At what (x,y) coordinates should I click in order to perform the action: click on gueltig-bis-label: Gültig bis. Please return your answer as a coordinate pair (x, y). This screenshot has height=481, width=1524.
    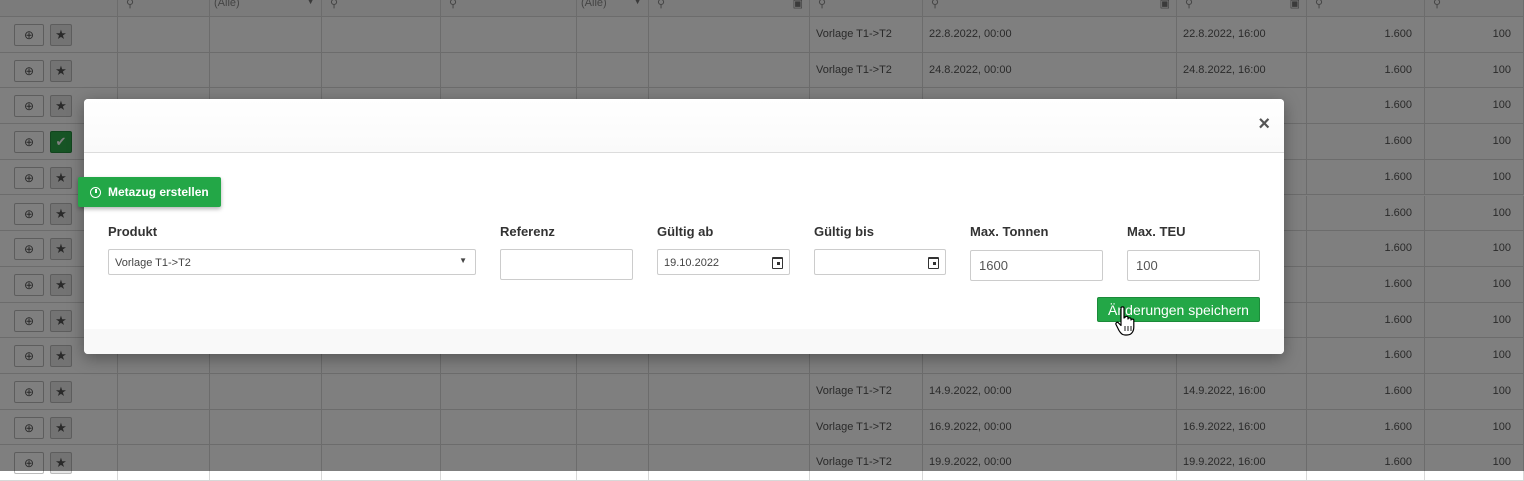
    Looking at the image, I should click on (844, 231).